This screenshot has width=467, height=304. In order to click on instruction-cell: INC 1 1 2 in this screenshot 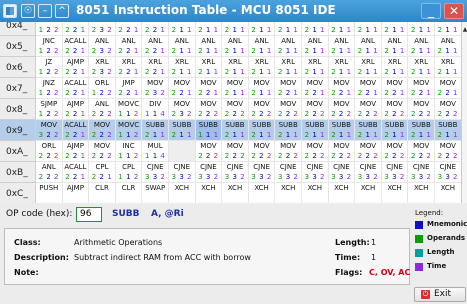, I will do `click(129, 151)`.